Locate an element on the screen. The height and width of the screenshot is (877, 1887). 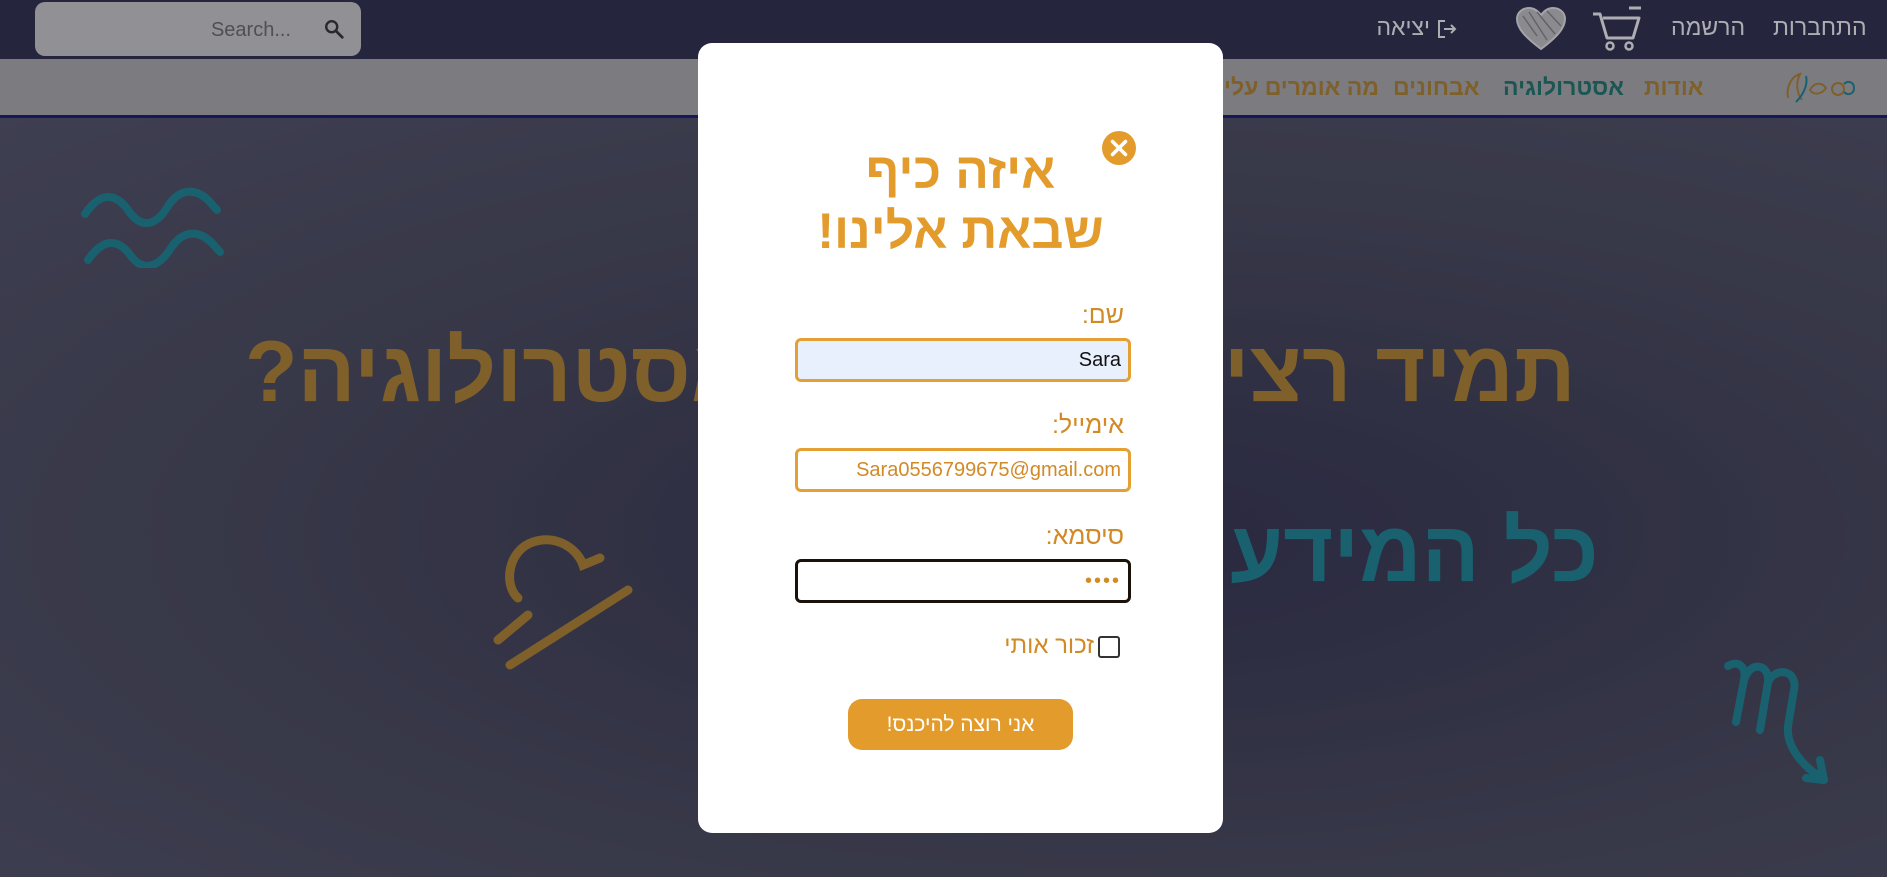
modal-title: איזה כיף שבאת אלינו! is located at coordinates (960, 201).